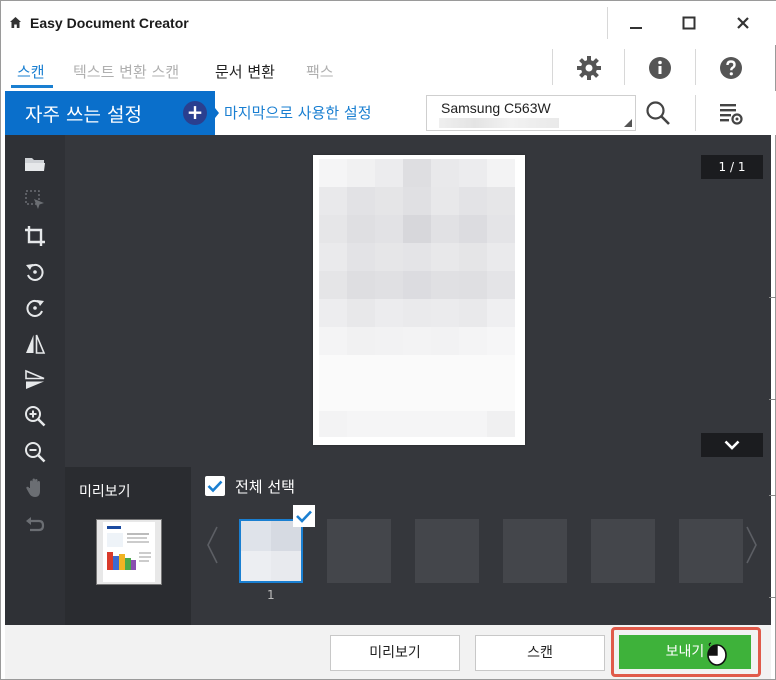 This screenshot has height=680, width=776. I want to click on page-thumbnail, so click(271, 551).